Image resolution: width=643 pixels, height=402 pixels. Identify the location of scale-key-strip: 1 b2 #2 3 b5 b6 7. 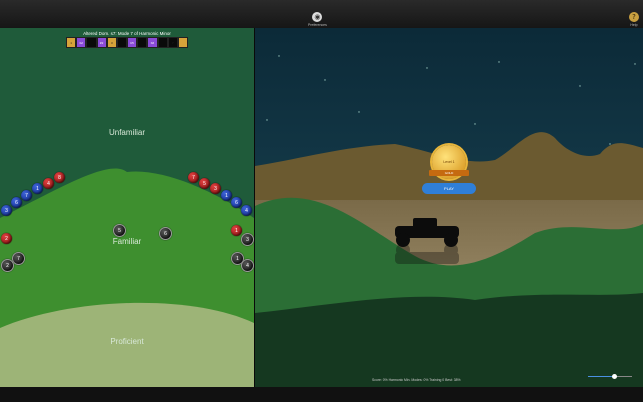
(127, 42).